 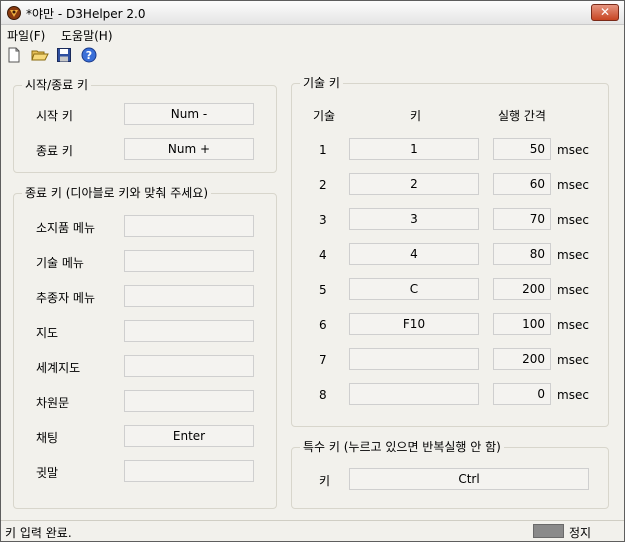 What do you see at coordinates (605, 12) in the screenshot?
I see `close-button: ✕` at bounding box center [605, 12].